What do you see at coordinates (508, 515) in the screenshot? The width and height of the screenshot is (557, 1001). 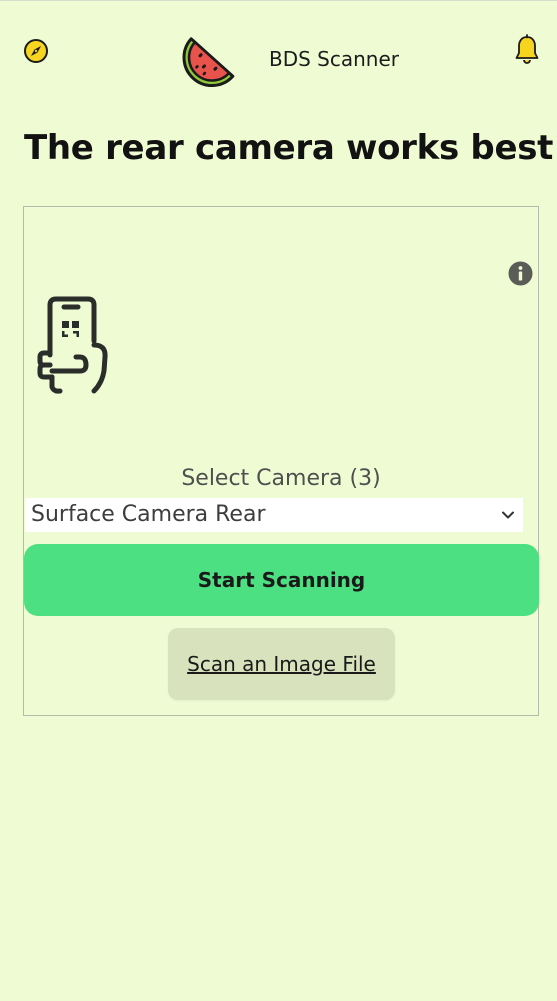 I see `chevron-down-icon` at bounding box center [508, 515].